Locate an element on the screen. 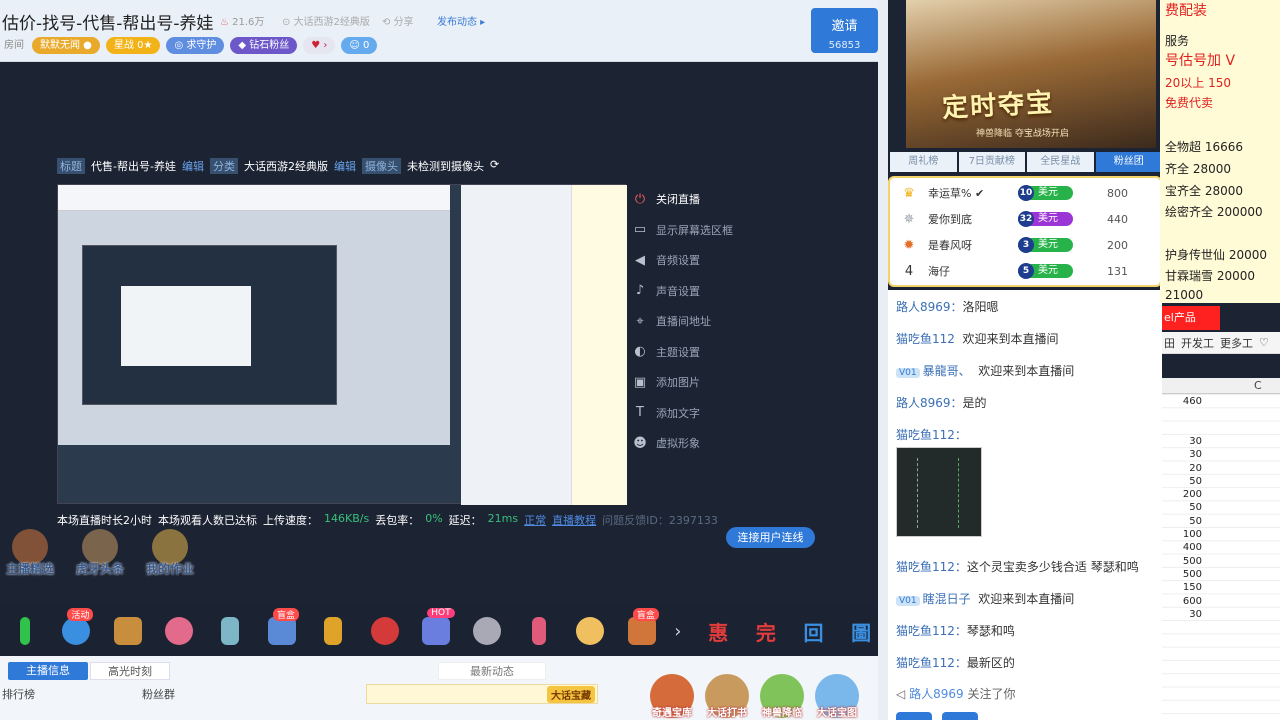 This screenshot has height=720, width=1280. ranking-row: ✹ 是春风呀 3 美元 200 is located at coordinates (1025, 245).